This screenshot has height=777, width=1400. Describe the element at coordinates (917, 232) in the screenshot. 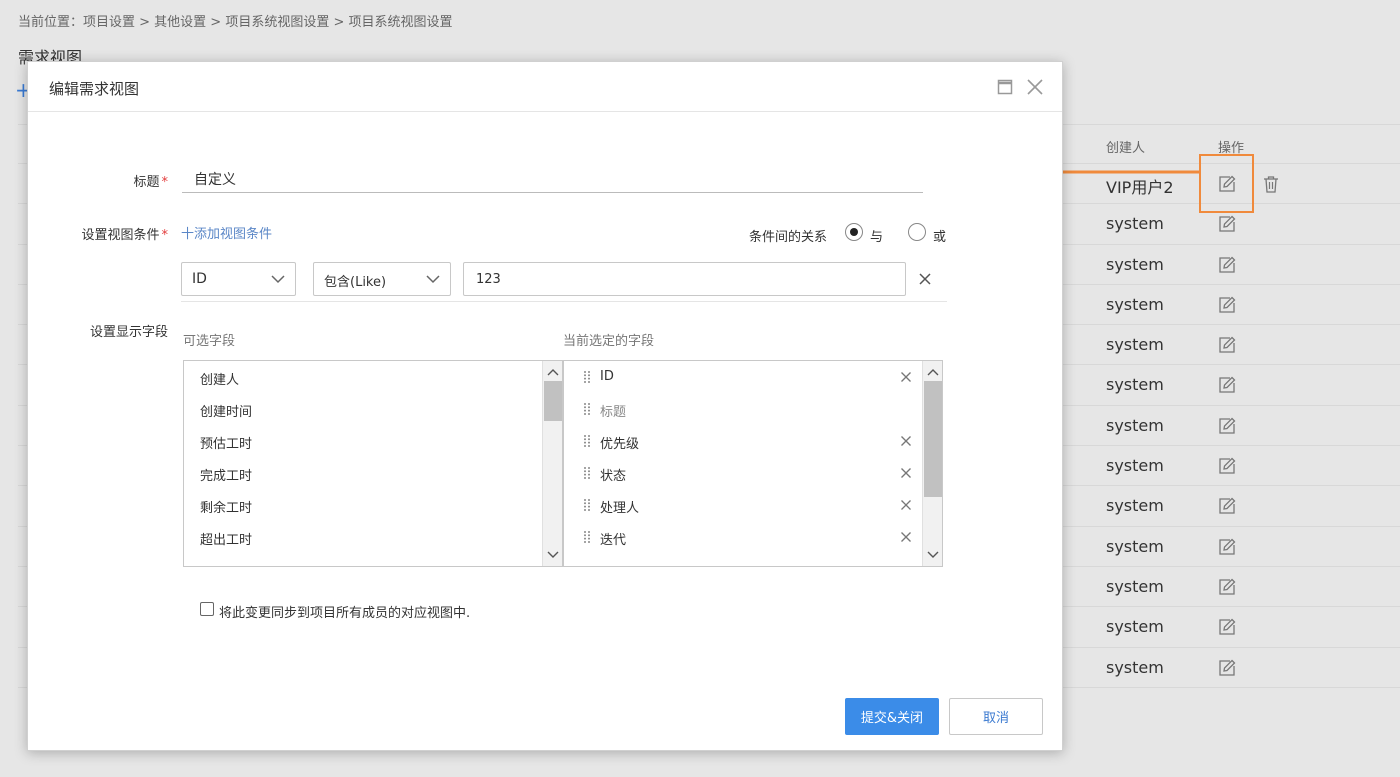

I see `relation-or-radio` at that location.